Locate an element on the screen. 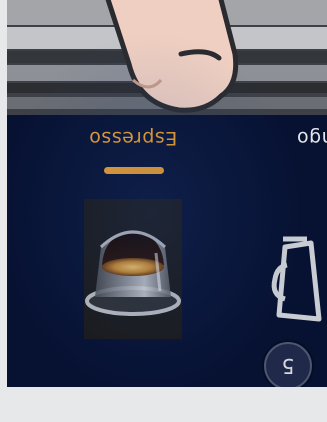 The height and width of the screenshot is (422, 327). step-number-badge: 5 is located at coordinates (288, 364).